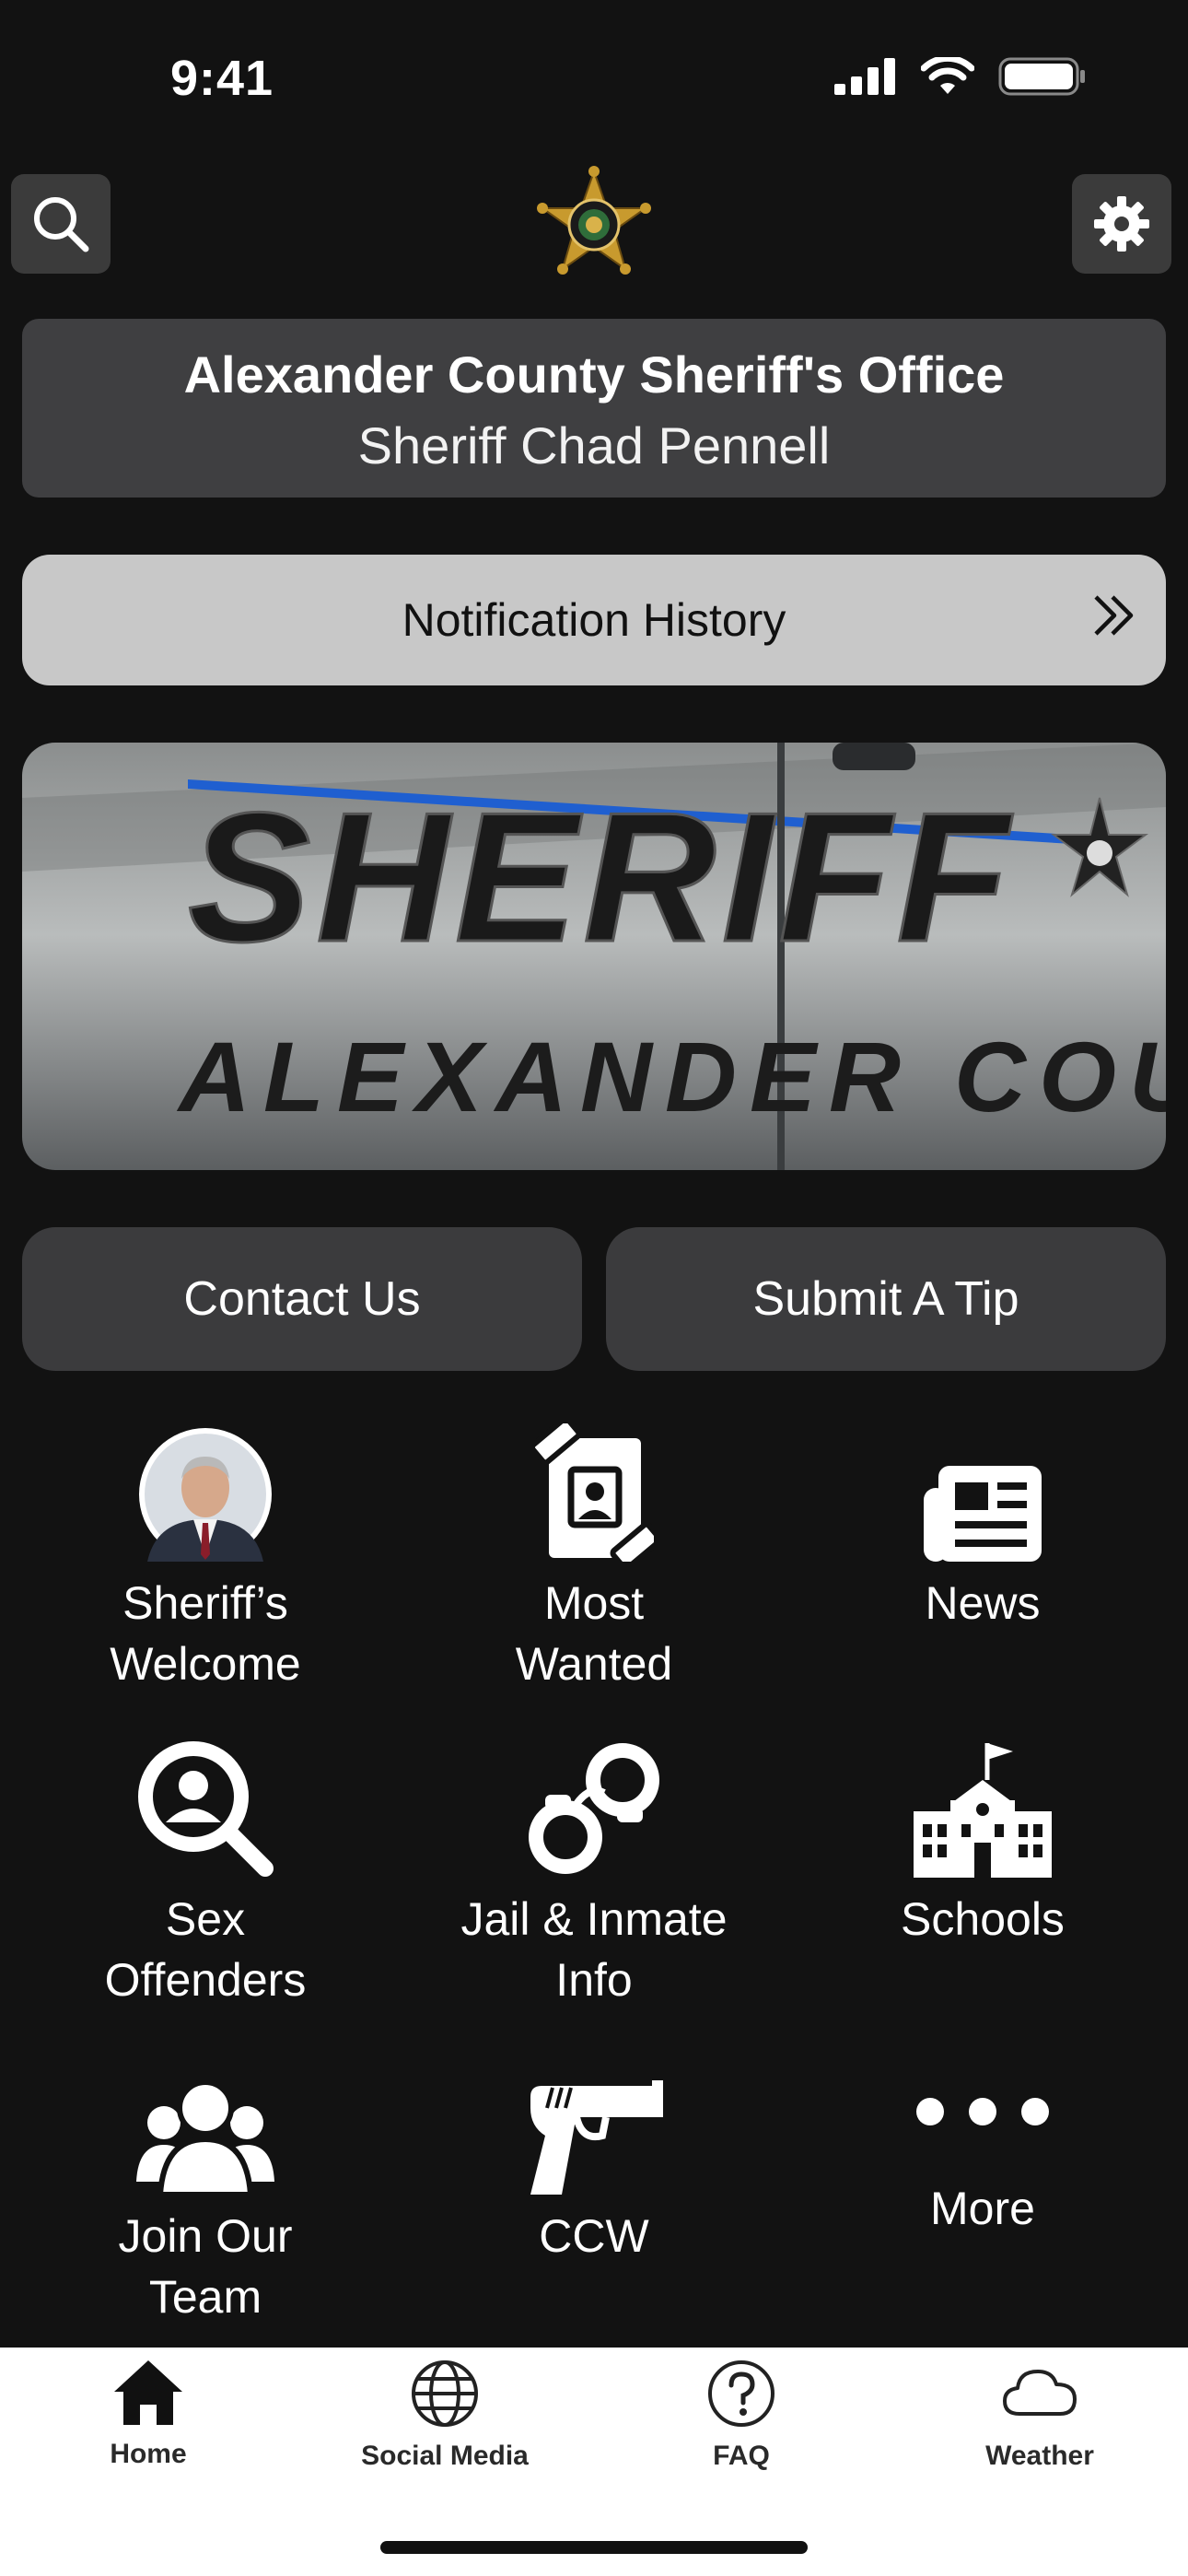  What do you see at coordinates (594, 220) in the screenshot?
I see `sheriff-badge-logo` at bounding box center [594, 220].